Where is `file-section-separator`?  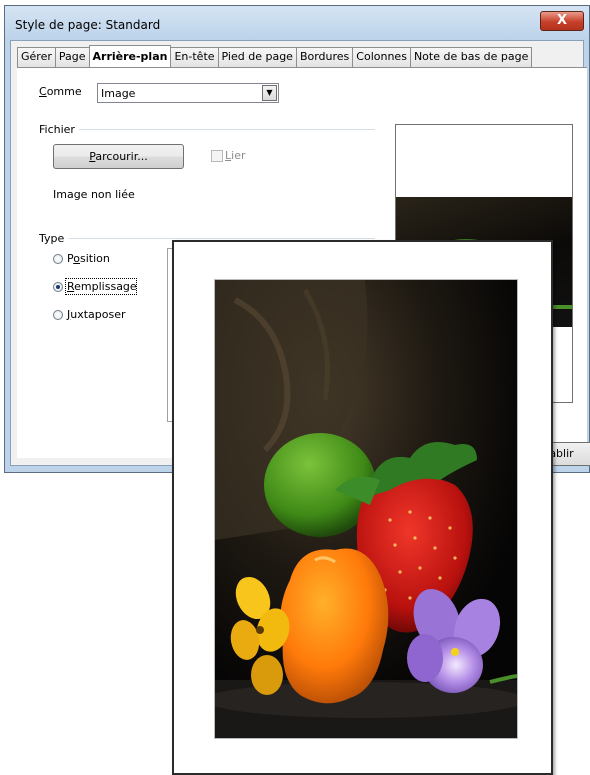
file-section-separator is located at coordinates (227, 129).